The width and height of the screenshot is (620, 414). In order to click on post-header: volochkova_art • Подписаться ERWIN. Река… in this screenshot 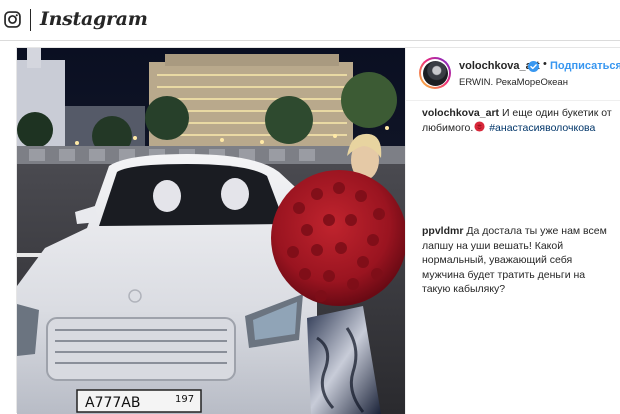, I will do `click(513, 74)`.